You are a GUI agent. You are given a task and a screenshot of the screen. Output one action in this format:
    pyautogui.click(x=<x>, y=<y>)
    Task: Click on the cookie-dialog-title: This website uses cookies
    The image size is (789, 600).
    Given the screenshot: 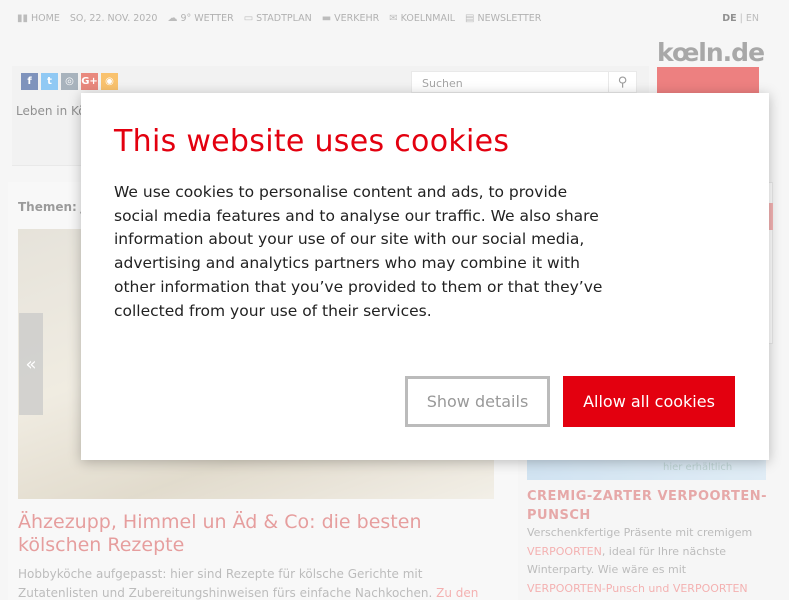 What is the action you would take?
    pyautogui.click(x=312, y=141)
    